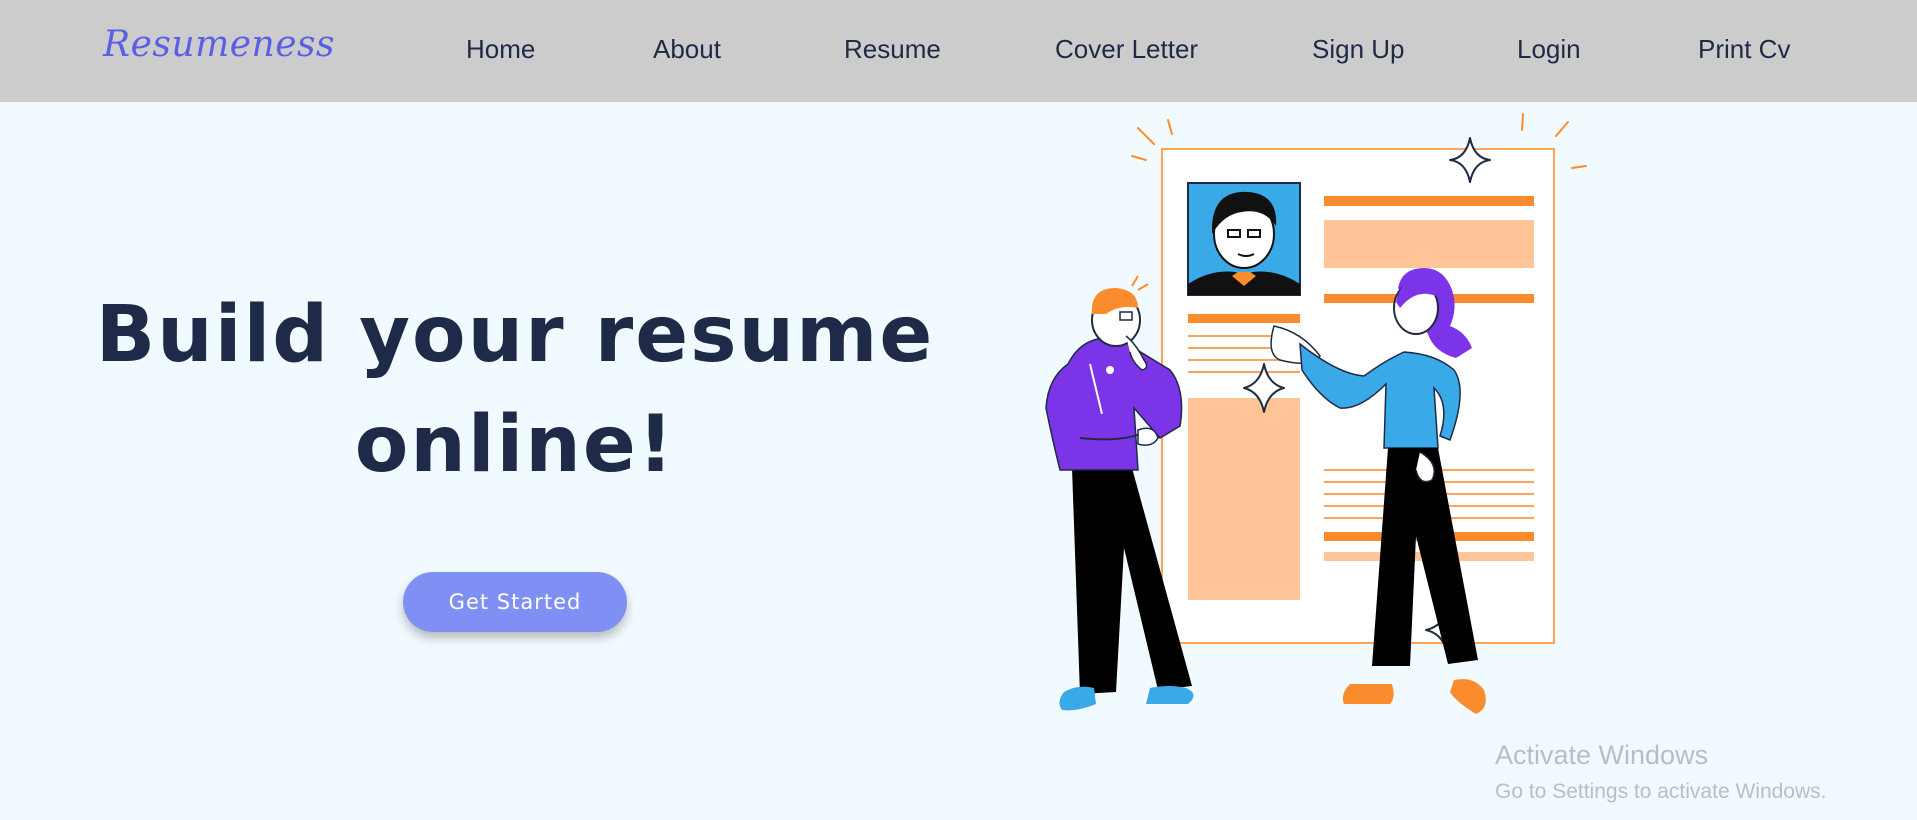 This screenshot has height=820, width=1917. Describe the element at coordinates (687, 49) in the screenshot. I see `nav-about-link: About` at that location.